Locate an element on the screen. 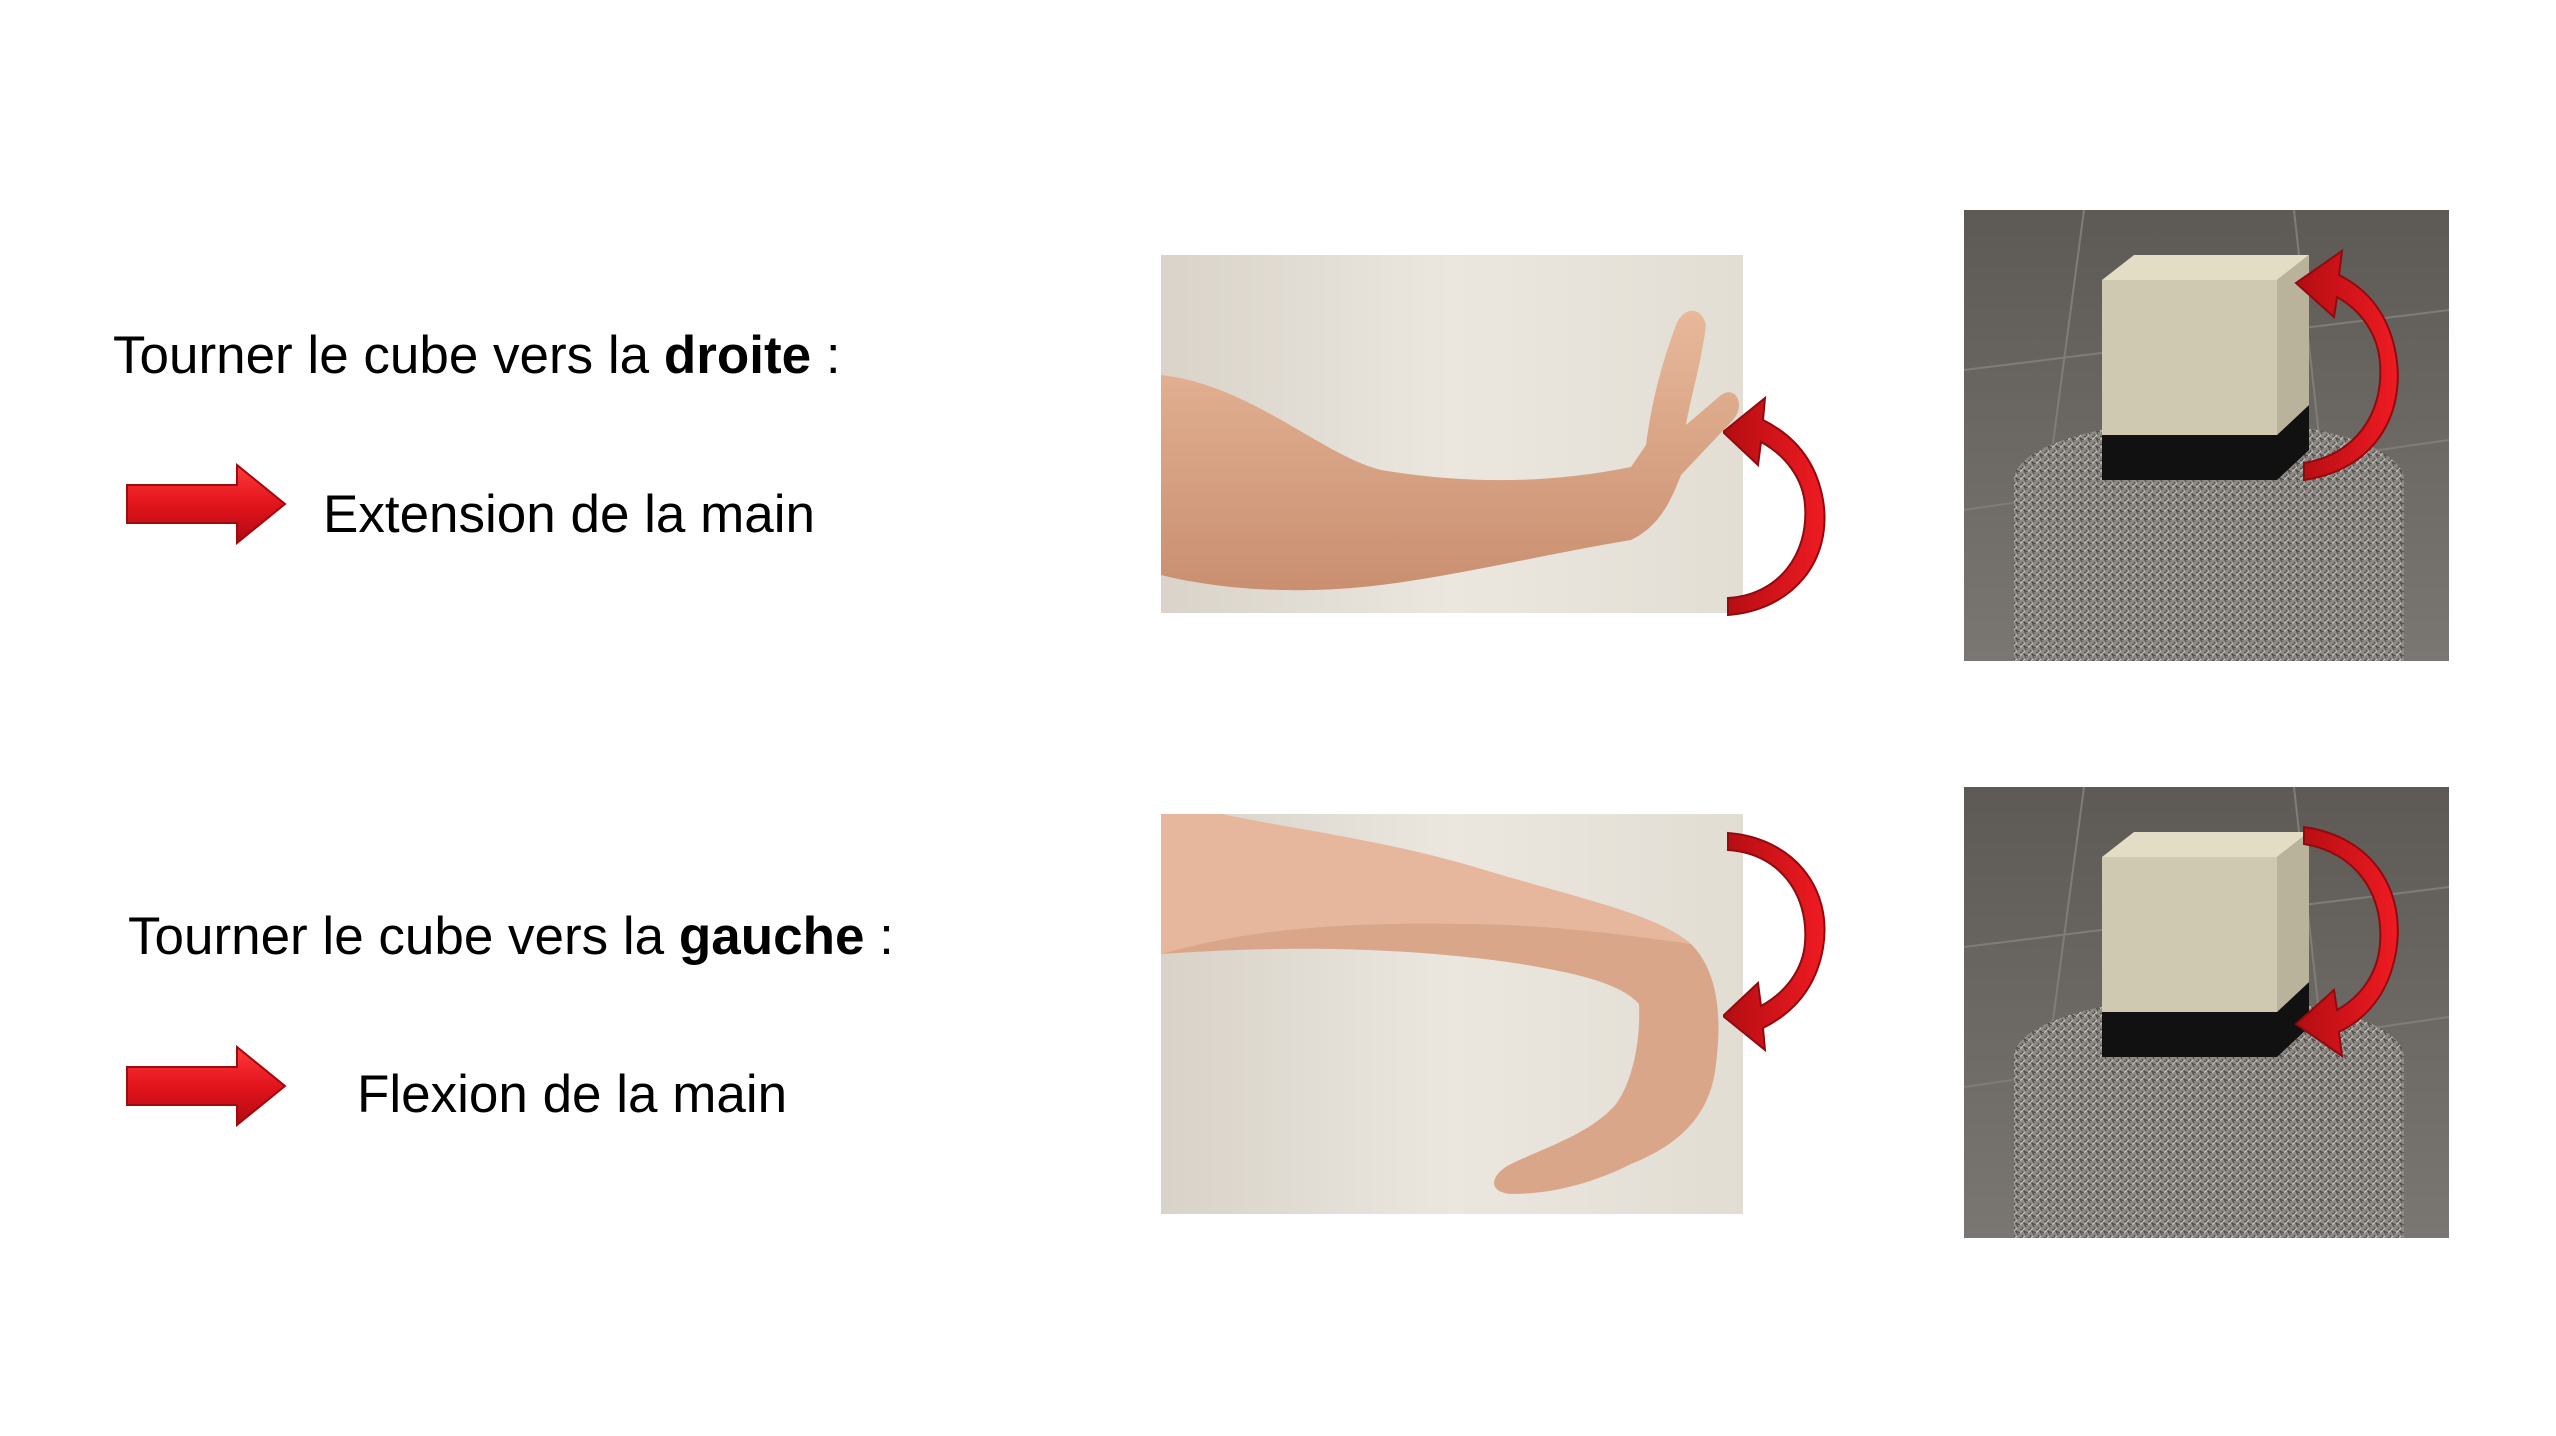 The image size is (2556, 1436). cube-render-right is located at coordinates (2206, 435).